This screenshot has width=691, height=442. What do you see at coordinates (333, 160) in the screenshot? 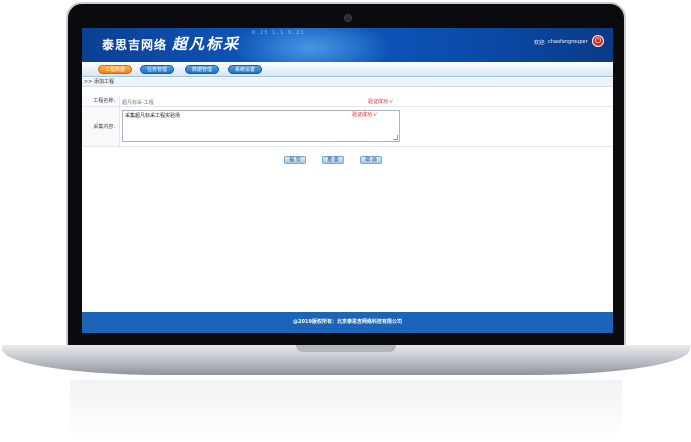
I see `reset-button: 重 置` at bounding box center [333, 160].